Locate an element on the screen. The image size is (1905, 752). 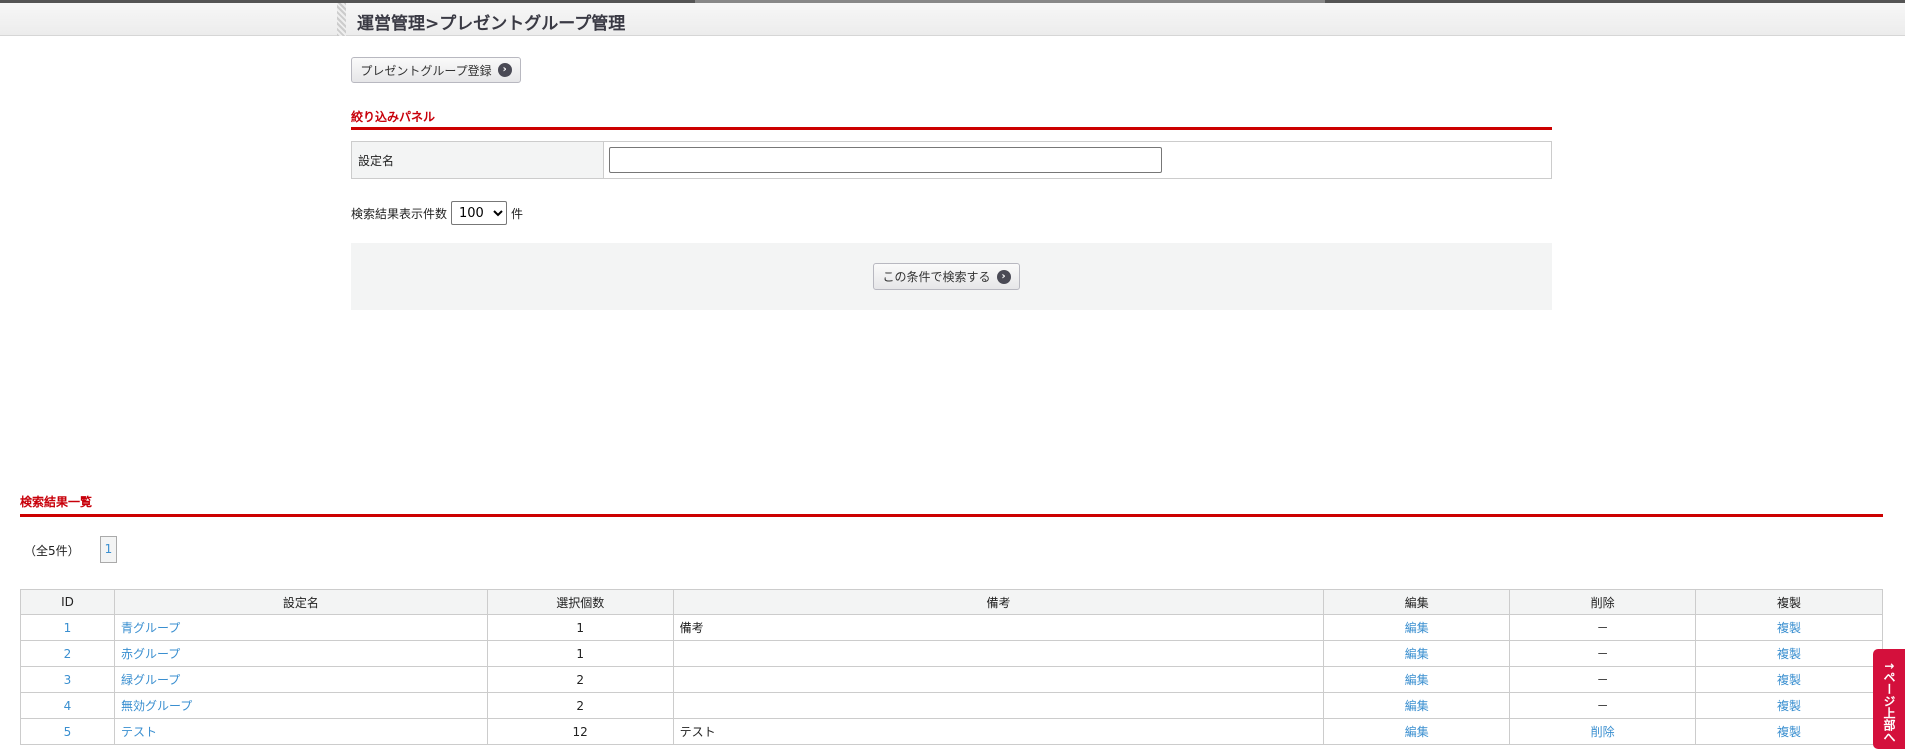
page-title: 運営管理>プレゼントグループ管理 is located at coordinates (491, 24).